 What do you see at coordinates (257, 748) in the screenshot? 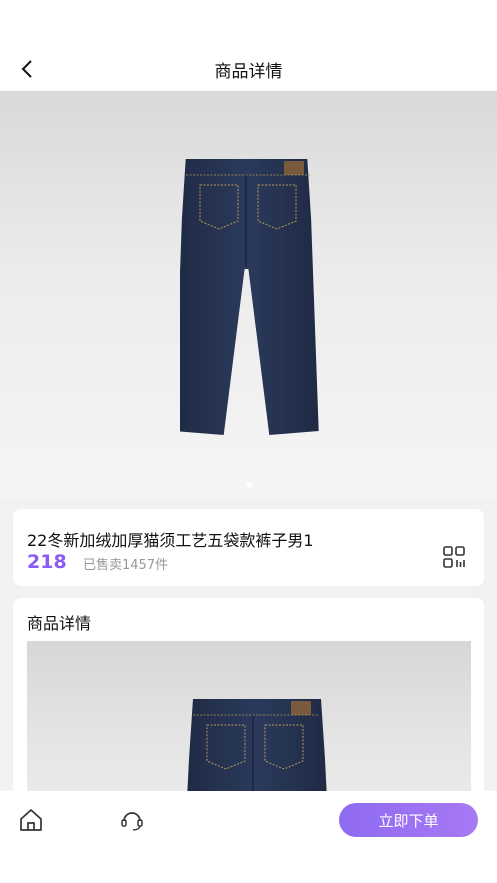
I see `detail-product-image` at bounding box center [257, 748].